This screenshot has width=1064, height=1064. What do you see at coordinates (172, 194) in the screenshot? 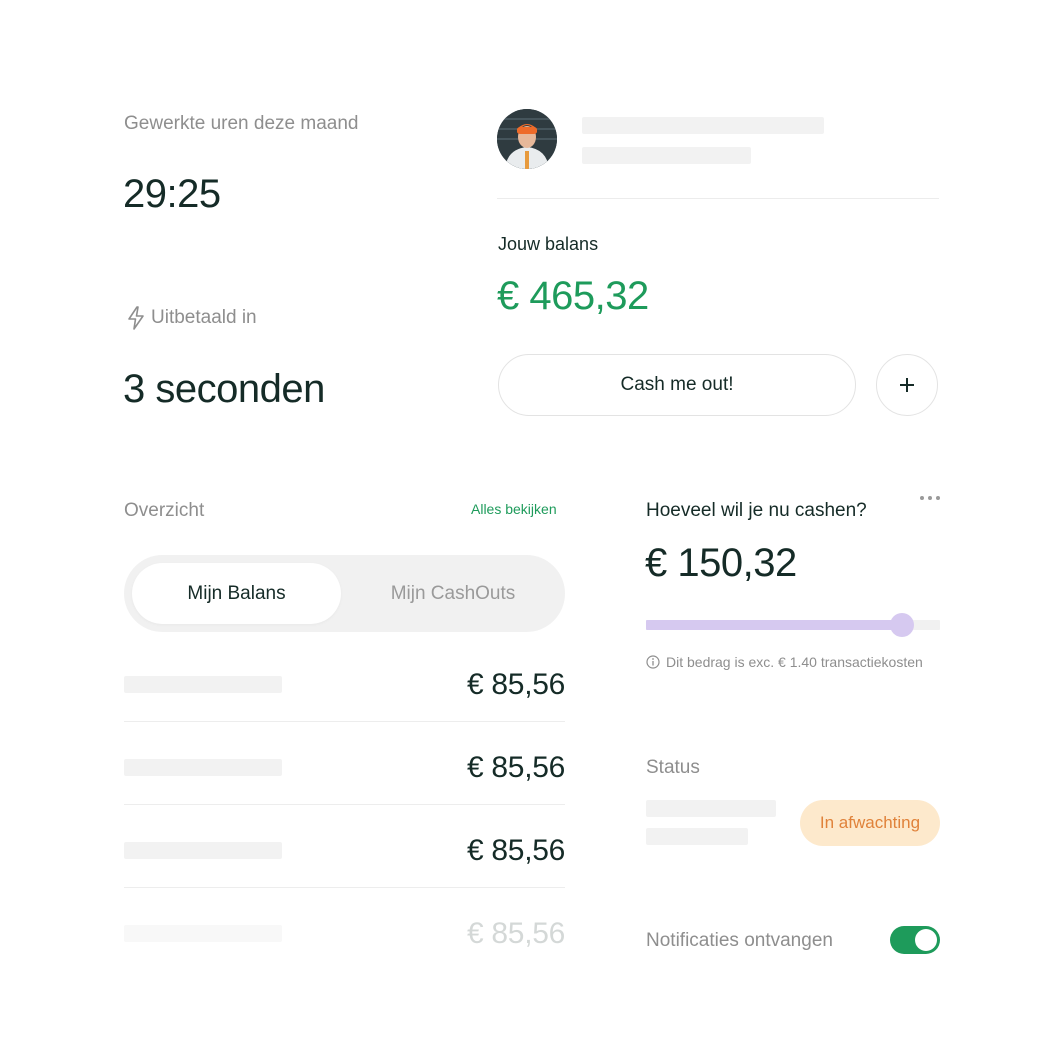
I see `hours-value: 29:25` at bounding box center [172, 194].